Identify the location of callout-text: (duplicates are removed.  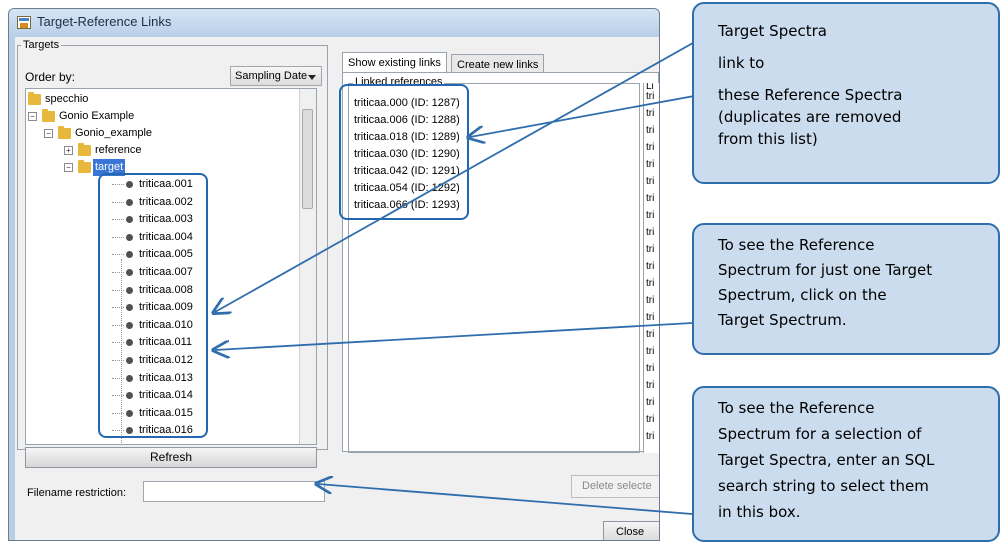
(810, 117).